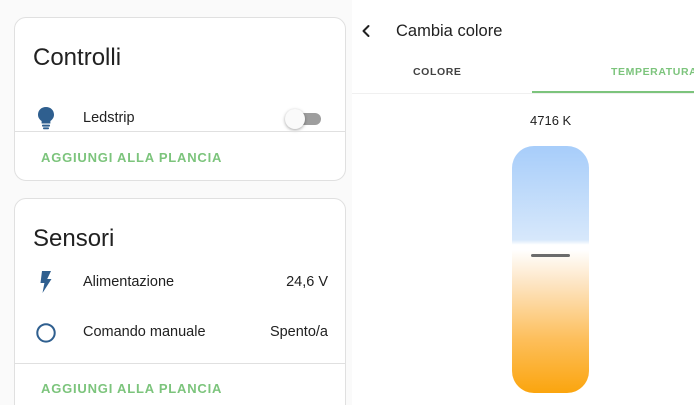 The height and width of the screenshot is (405, 694). I want to click on sensor-value: Spento/a, so click(298, 332).